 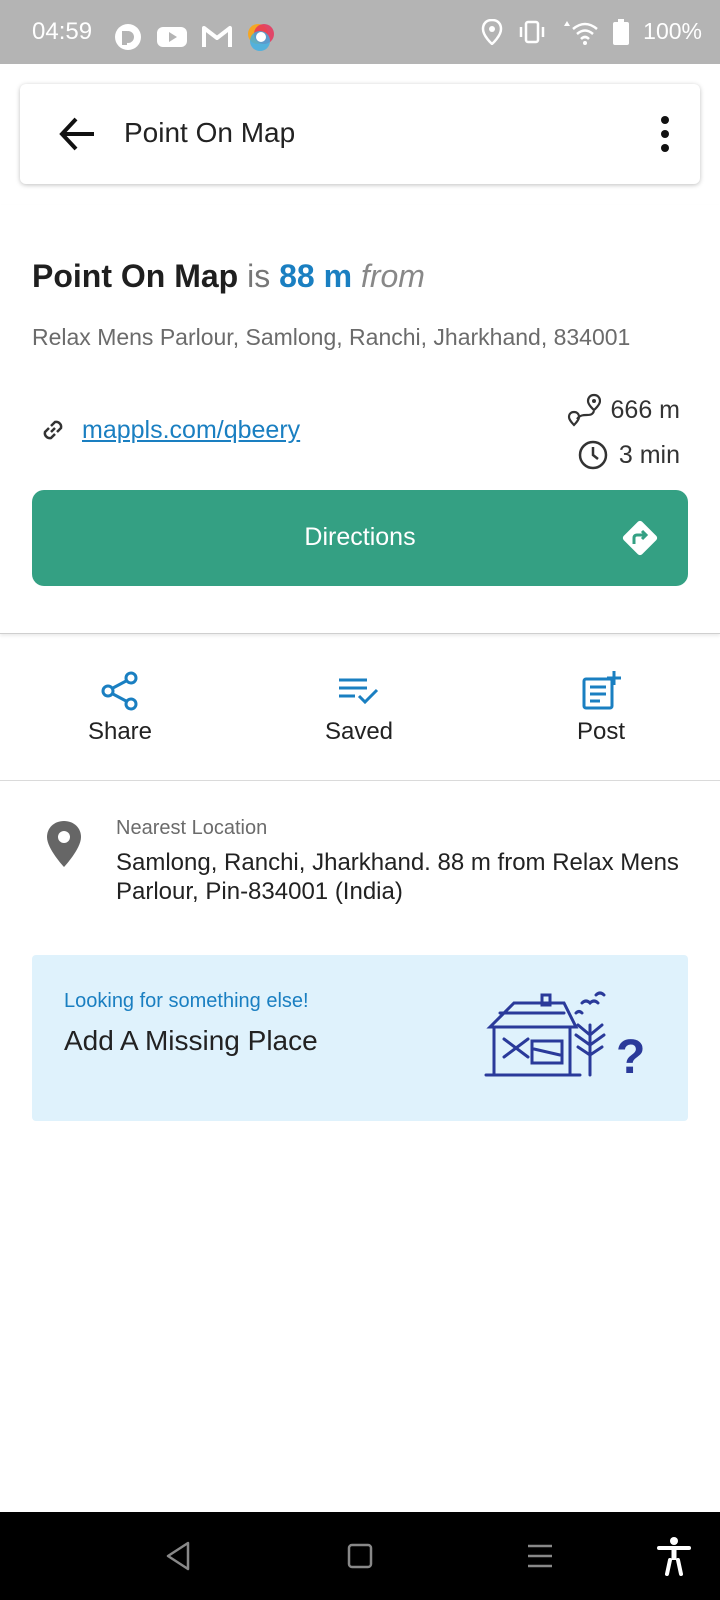 What do you see at coordinates (135, 276) in the screenshot?
I see `place-name: Point On Map` at bounding box center [135, 276].